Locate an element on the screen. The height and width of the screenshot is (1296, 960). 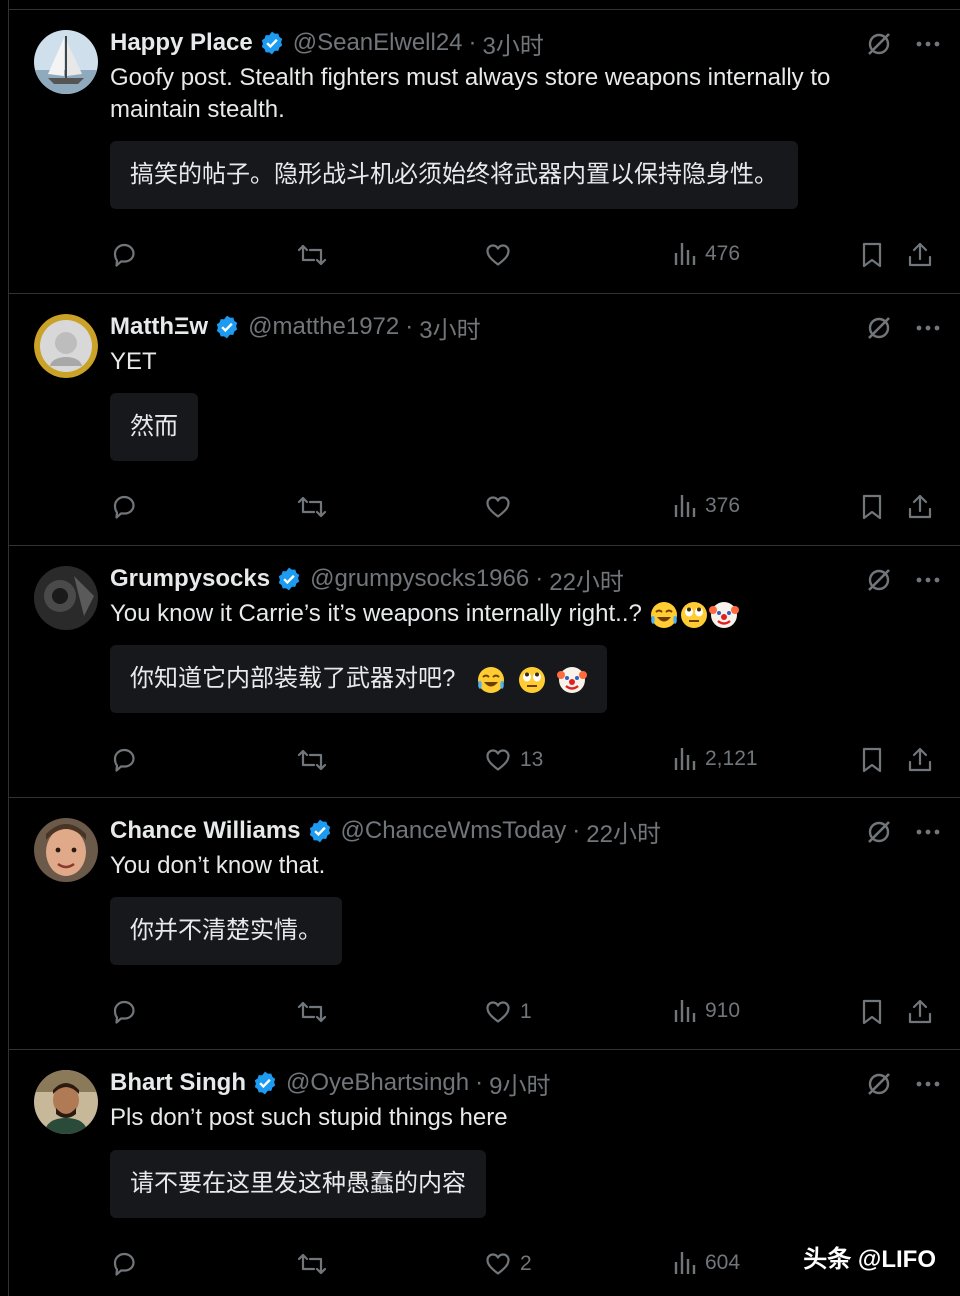
author-handle: @matthe1972 is located at coordinates (323, 327).